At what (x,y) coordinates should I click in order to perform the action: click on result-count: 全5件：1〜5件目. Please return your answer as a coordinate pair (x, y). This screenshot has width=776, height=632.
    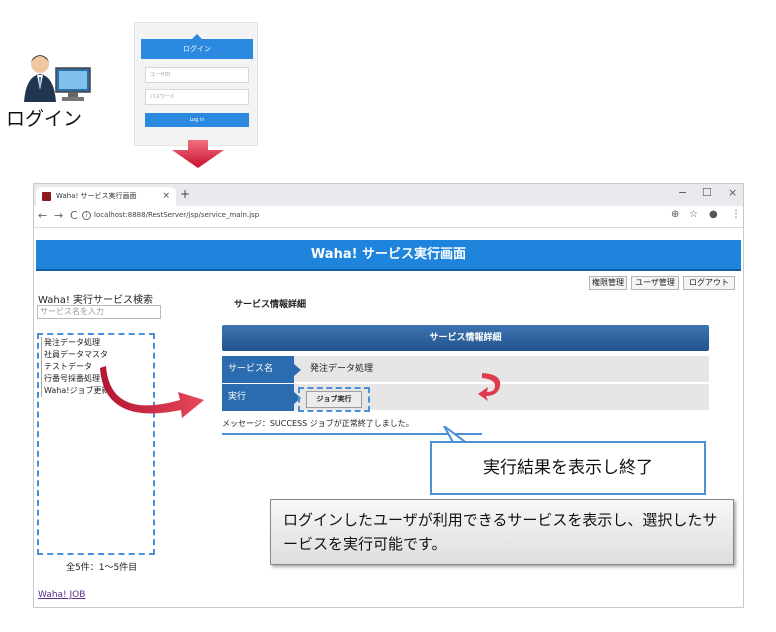
    Looking at the image, I should click on (102, 568).